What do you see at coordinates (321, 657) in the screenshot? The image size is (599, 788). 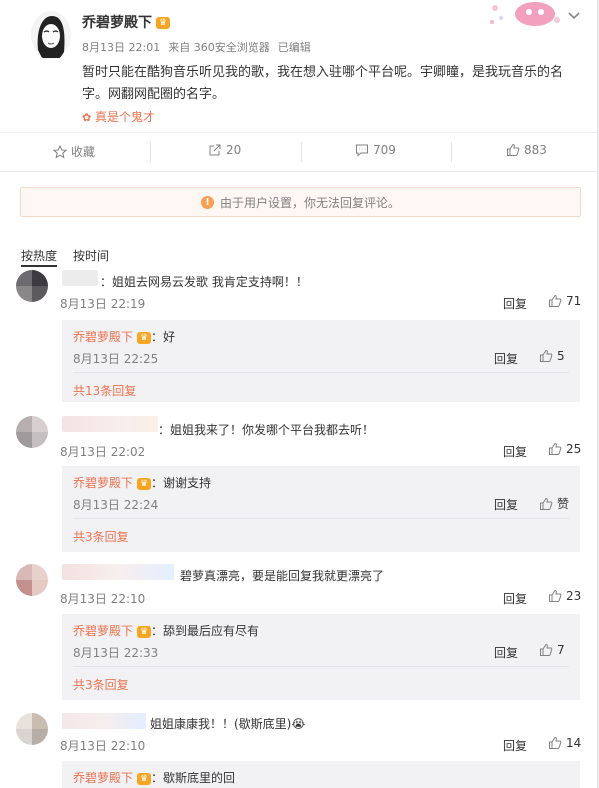 I see `sub-reply-box: 乔碧萝殿下 ♛ ：舔到最后应有尽有 8月13日 22:33 回复 7 共3条回复` at bounding box center [321, 657].